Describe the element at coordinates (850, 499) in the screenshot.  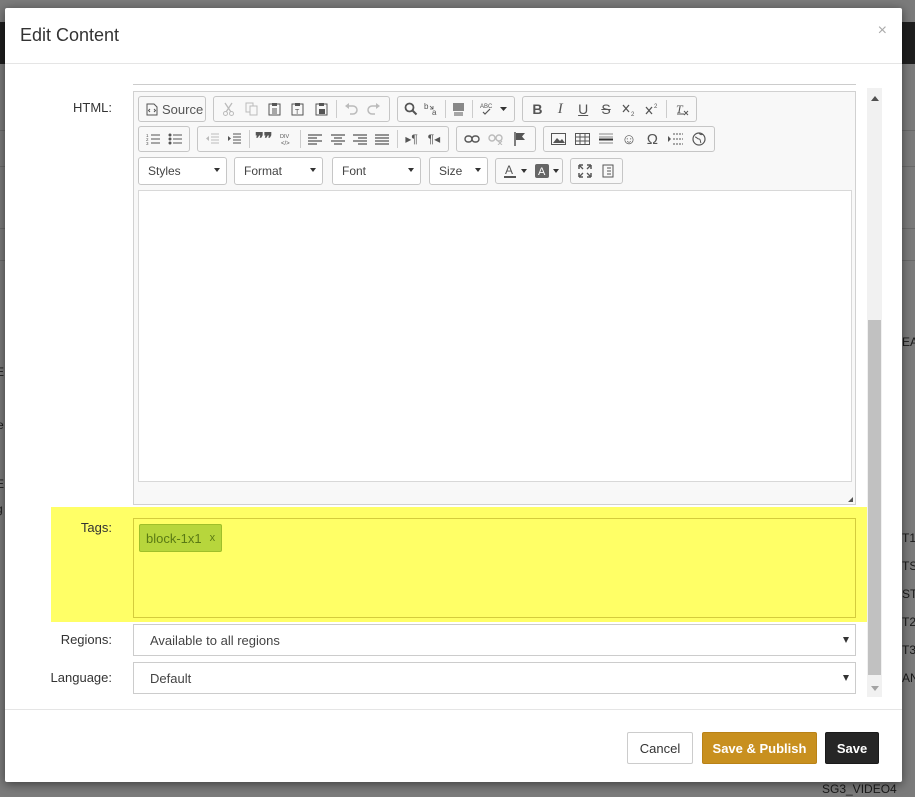
I see `editor-resize-handle` at that location.